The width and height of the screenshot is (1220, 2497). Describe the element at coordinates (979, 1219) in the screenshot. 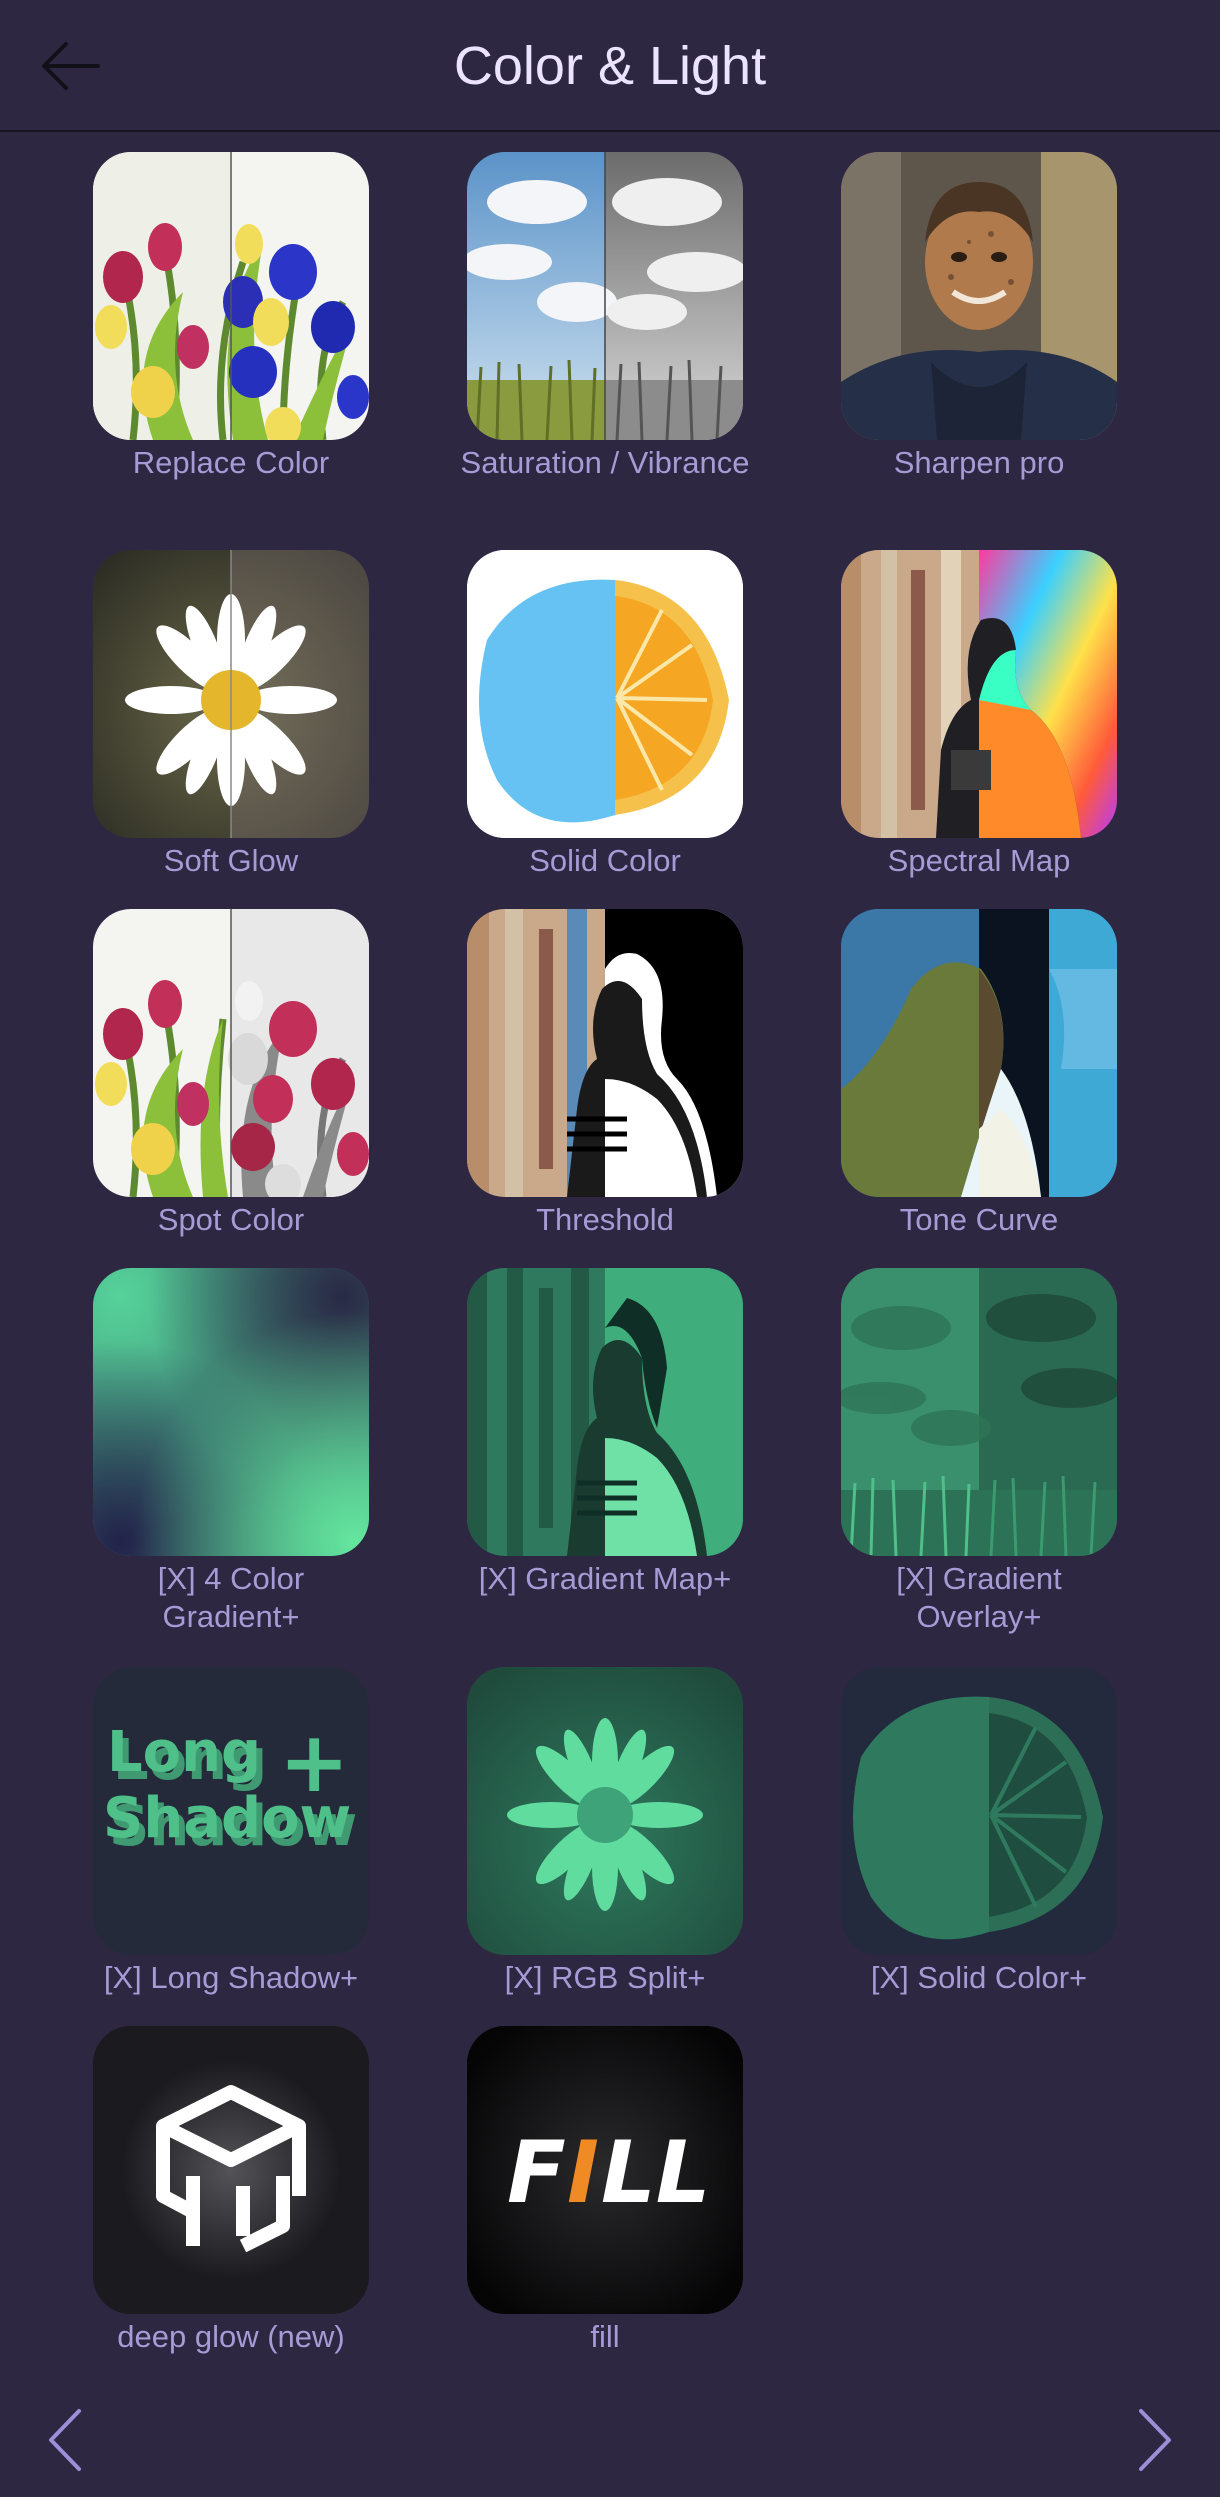

I see `effect-label: Tone Curve` at that location.